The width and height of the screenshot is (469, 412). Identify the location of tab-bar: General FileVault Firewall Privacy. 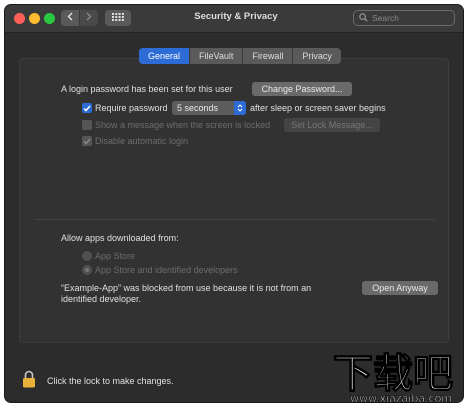
(240, 56).